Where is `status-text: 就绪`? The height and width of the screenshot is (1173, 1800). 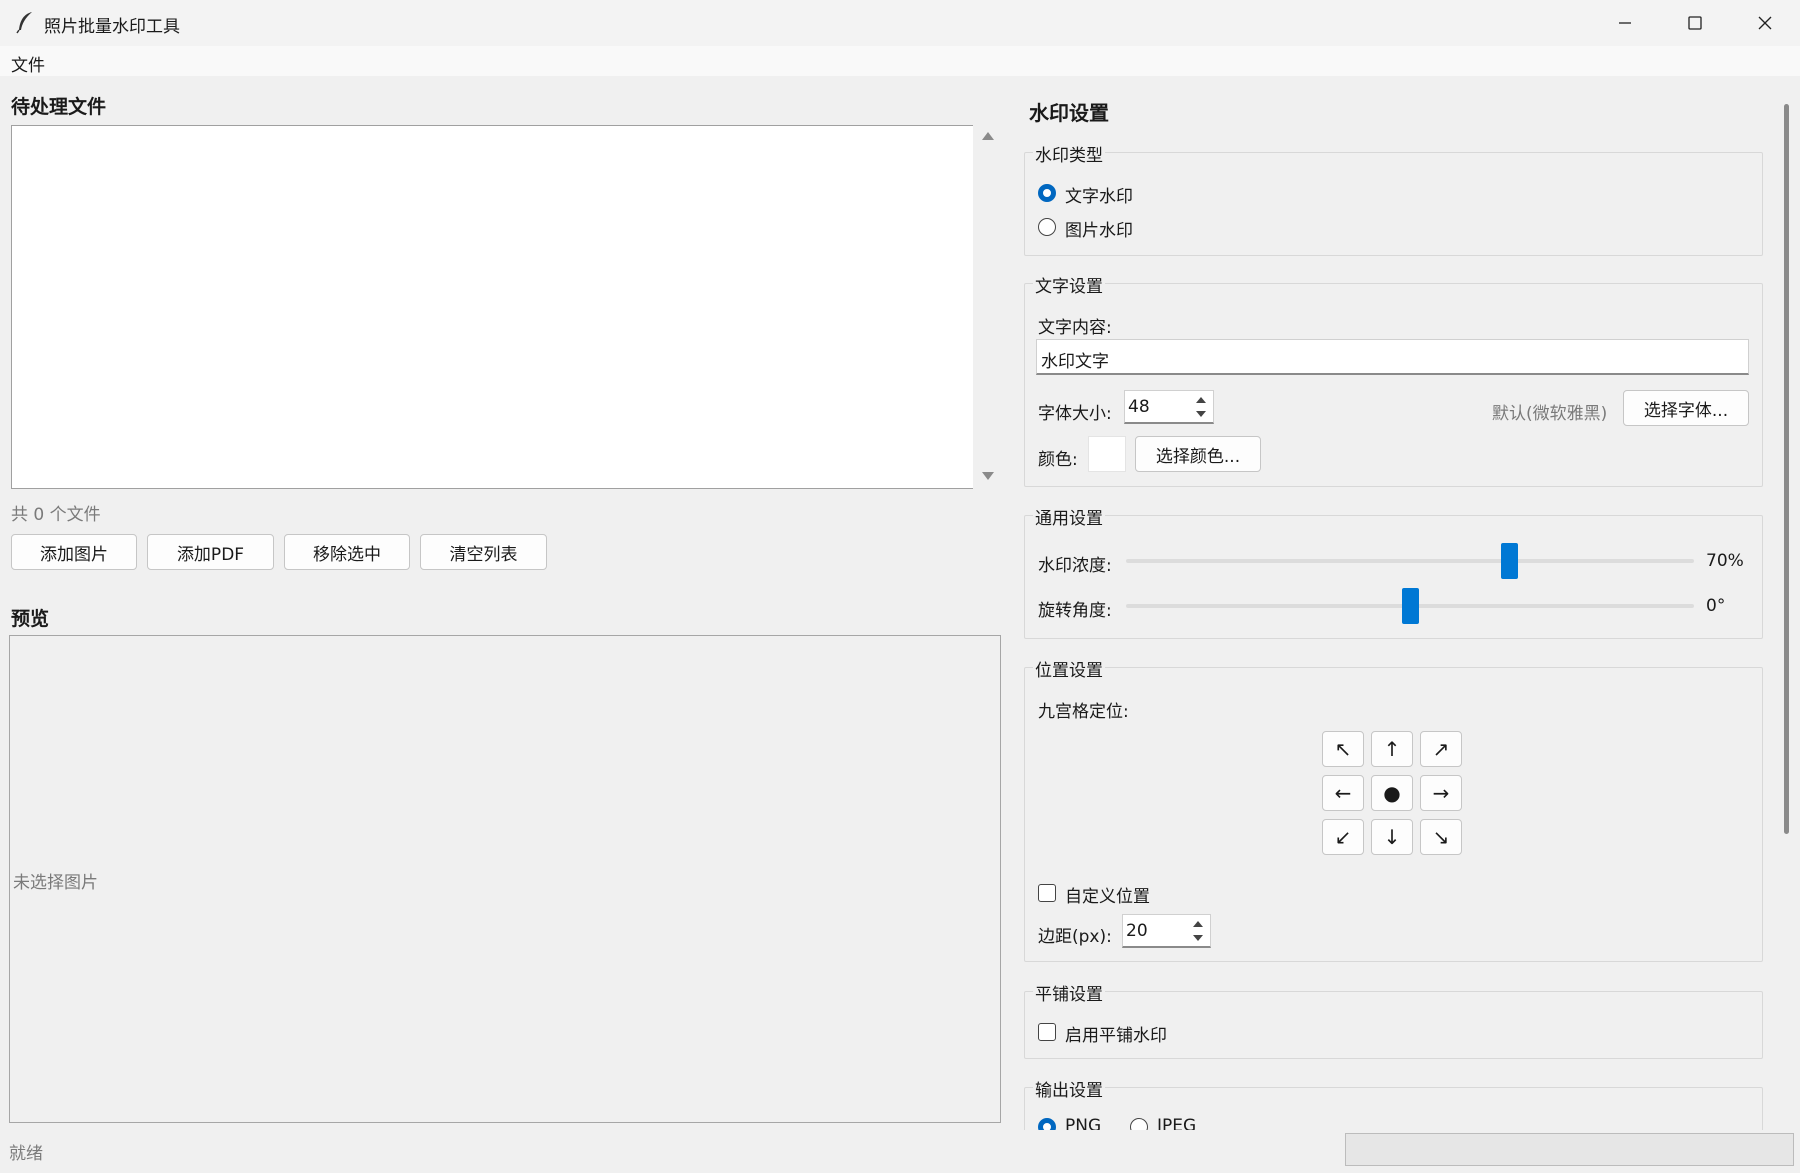 status-text: 就绪 is located at coordinates (26, 1154).